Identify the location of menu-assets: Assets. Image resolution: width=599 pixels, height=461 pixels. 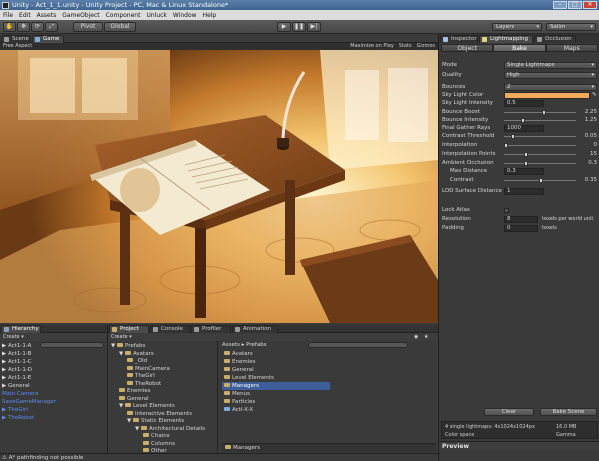
(47, 15).